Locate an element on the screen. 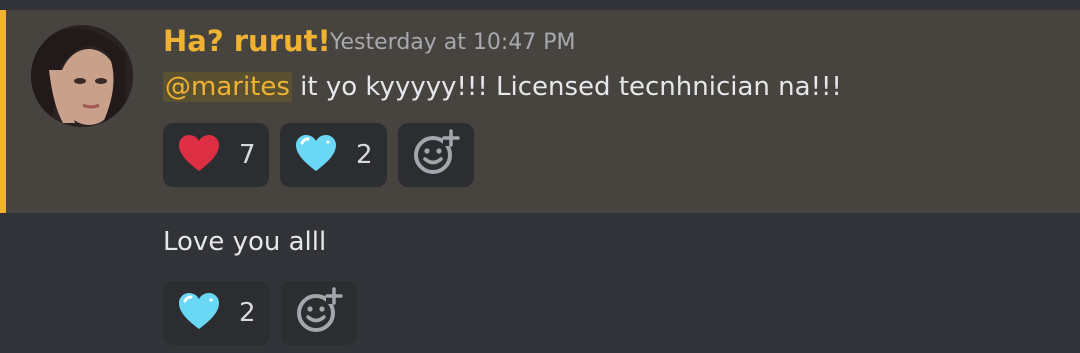  top-spacer is located at coordinates (540, 5).